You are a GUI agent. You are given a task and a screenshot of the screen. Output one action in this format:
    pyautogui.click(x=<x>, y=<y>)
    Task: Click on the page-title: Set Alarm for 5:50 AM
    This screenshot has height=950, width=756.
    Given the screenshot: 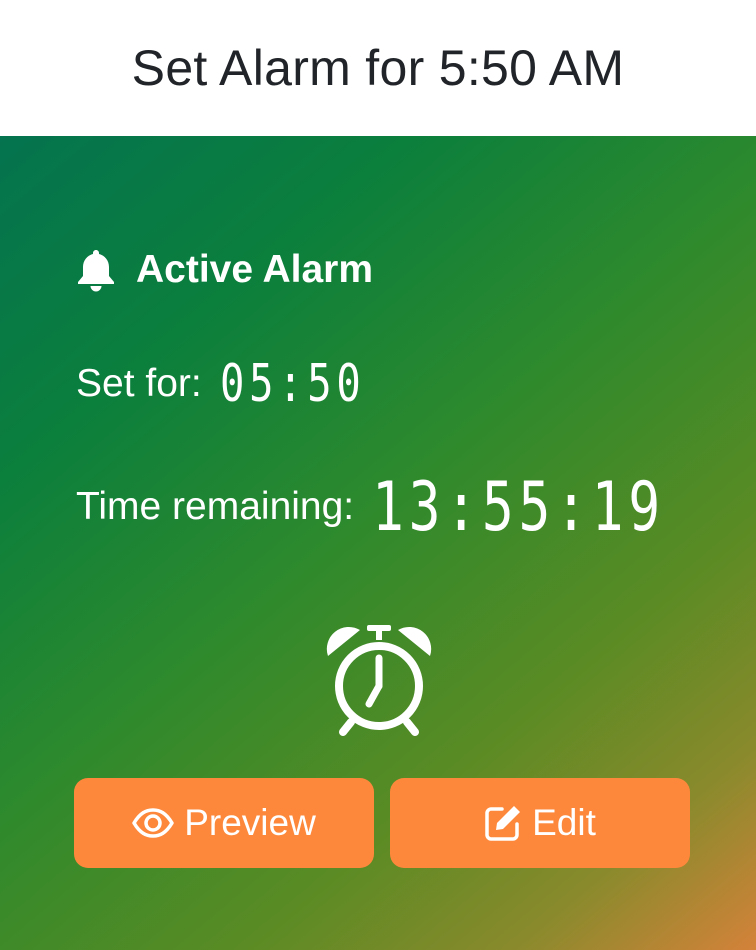 What is the action you would take?
    pyautogui.click(x=378, y=68)
    